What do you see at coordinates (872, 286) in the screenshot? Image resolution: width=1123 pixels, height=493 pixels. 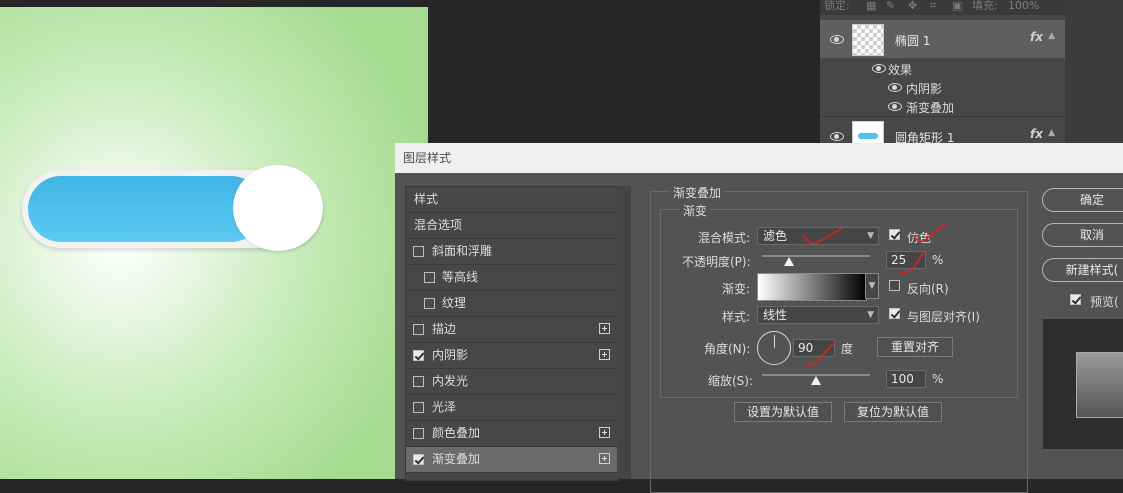 I see `gradient-dropdown-chevron-icon: ▼` at bounding box center [872, 286].